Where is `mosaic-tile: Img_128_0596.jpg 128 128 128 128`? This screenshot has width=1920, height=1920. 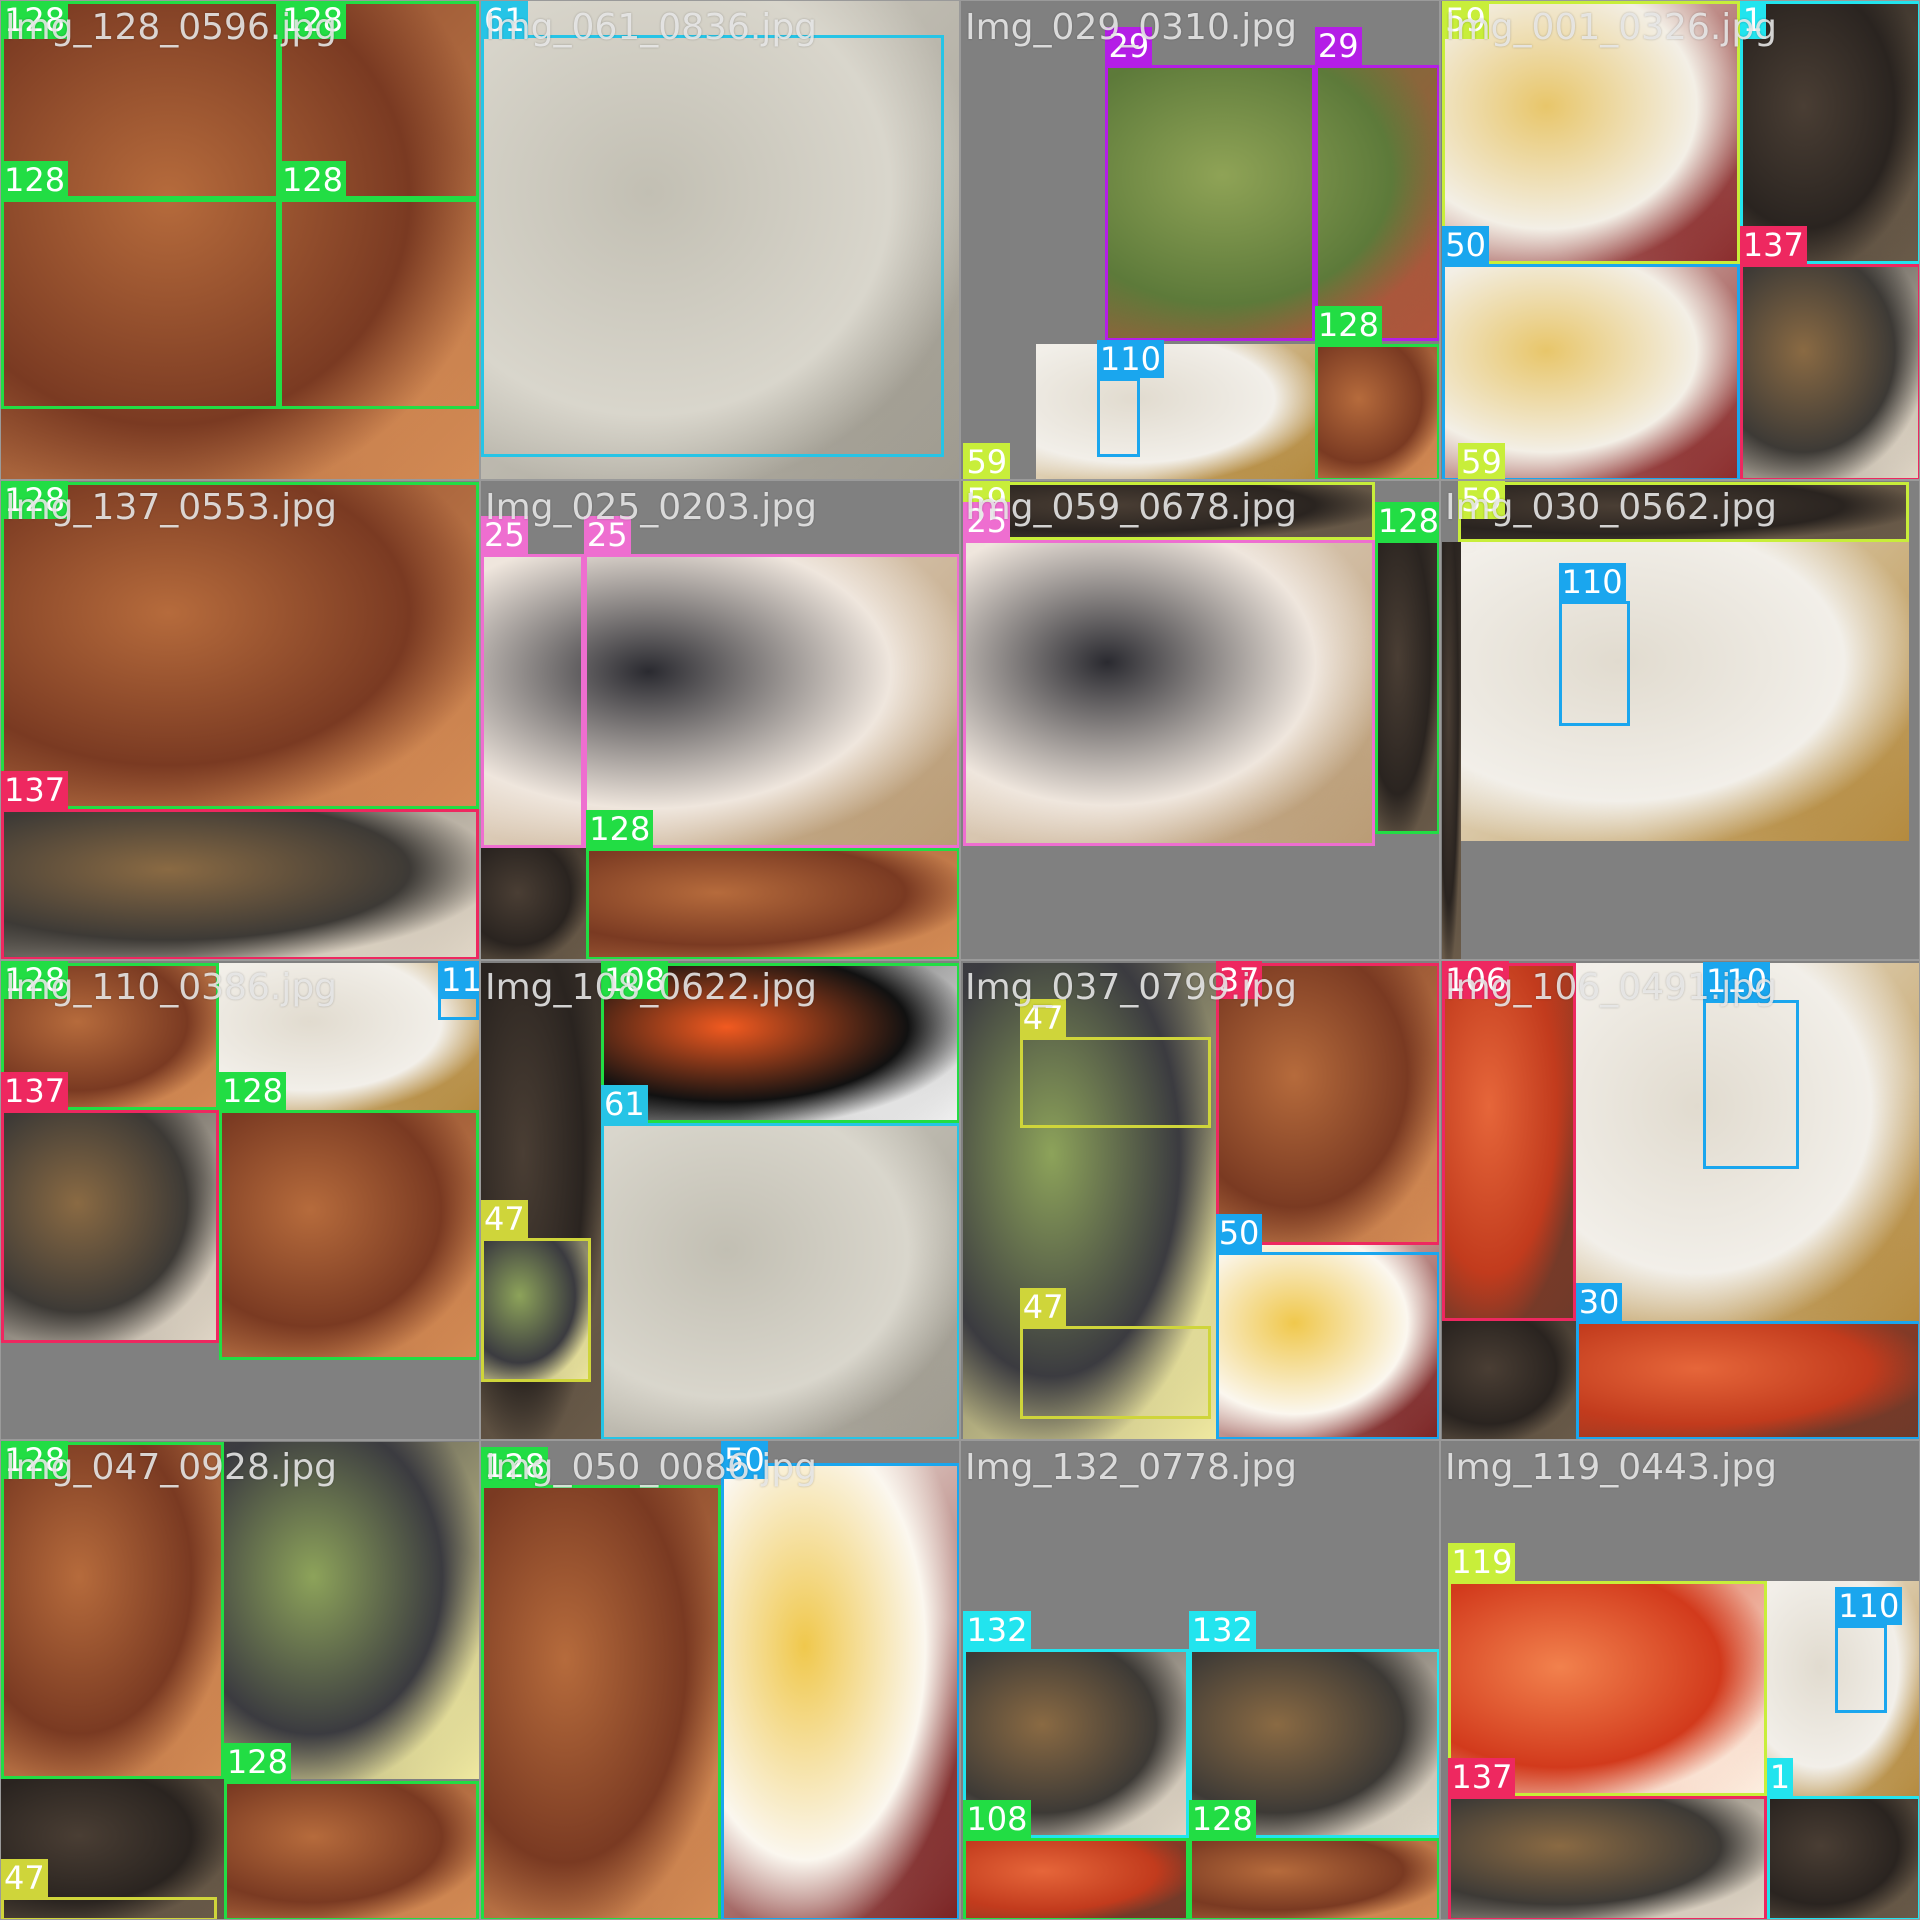 mosaic-tile: Img_128_0596.jpg 128 128 128 128 is located at coordinates (240, 240).